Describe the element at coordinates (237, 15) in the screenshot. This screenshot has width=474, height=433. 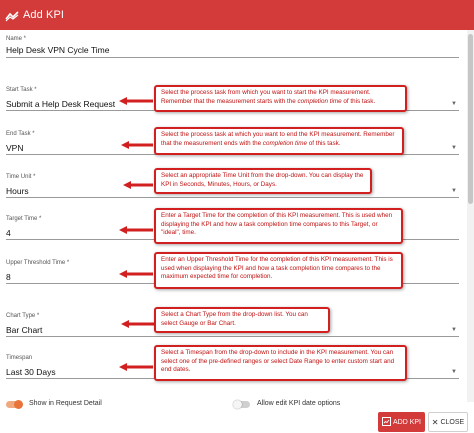
I see `dialog-titlebar: Add KPI` at that location.